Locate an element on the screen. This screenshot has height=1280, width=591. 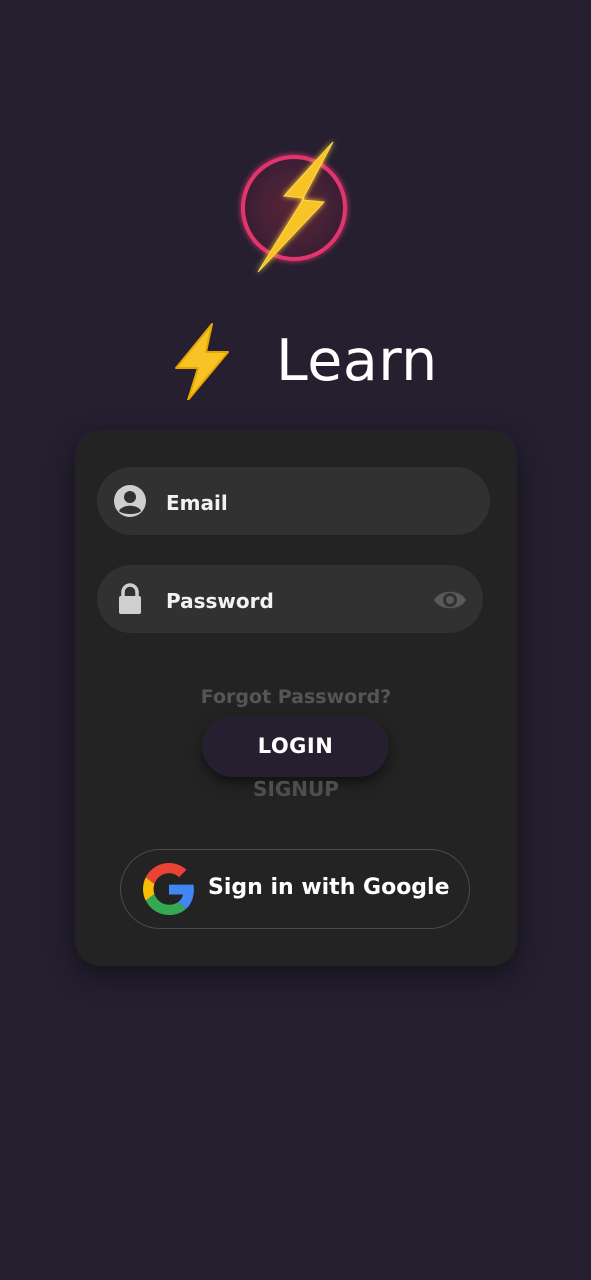
email-field: Email is located at coordinates (293, 501).